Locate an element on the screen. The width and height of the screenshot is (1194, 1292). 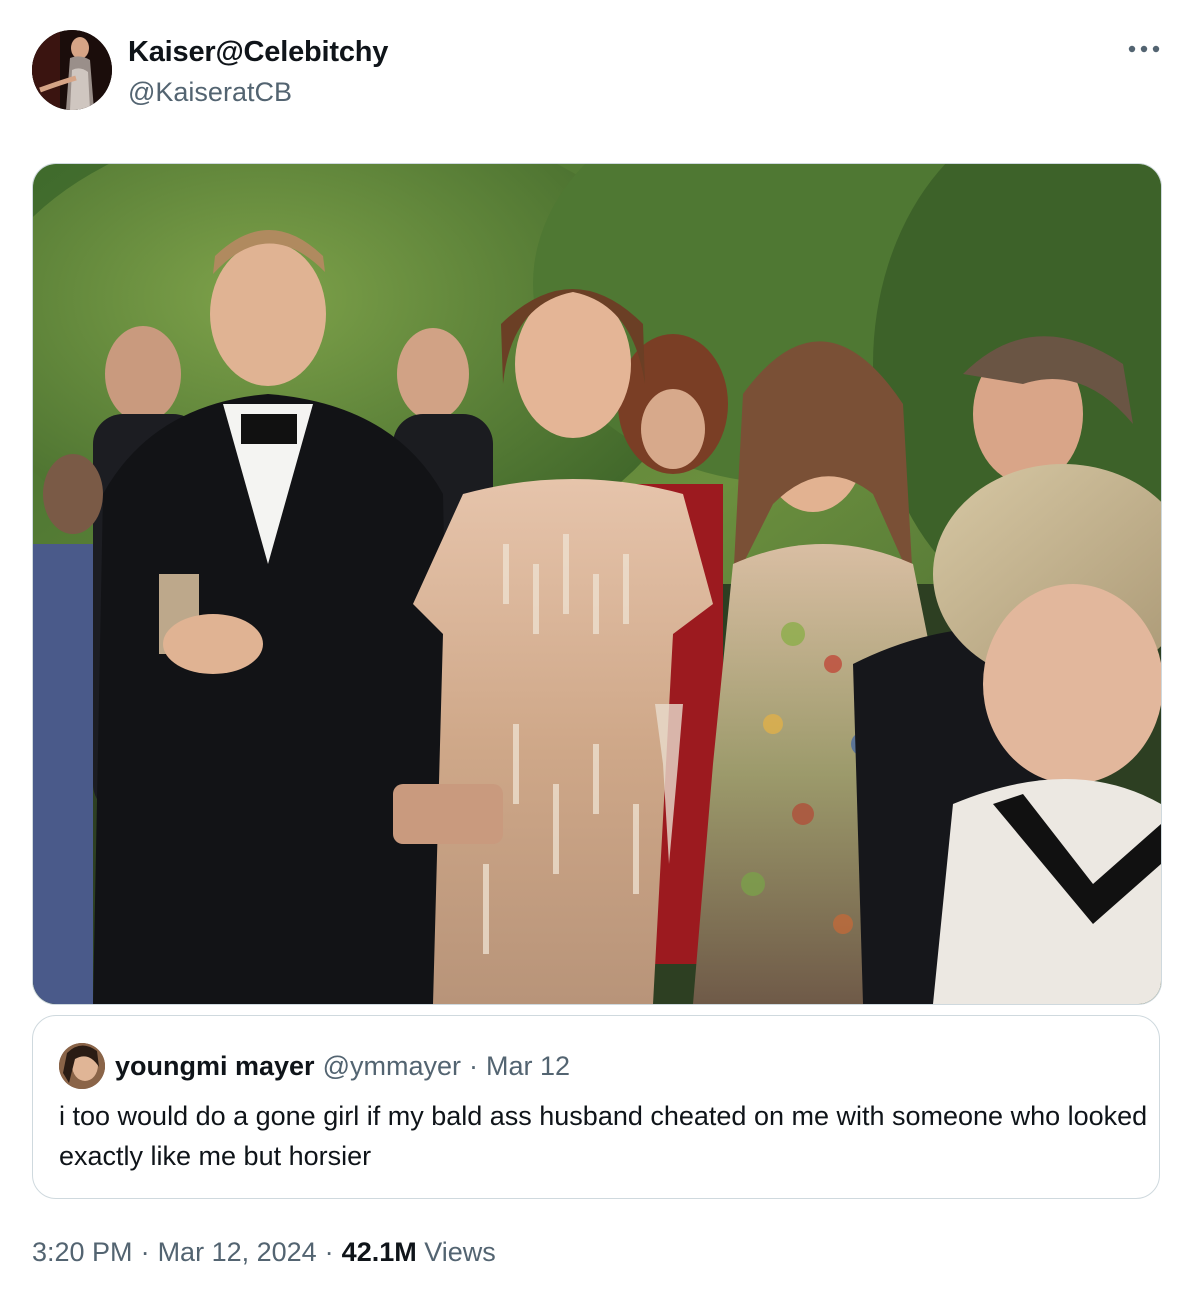
more-button is located at coordinates (1144, 49).